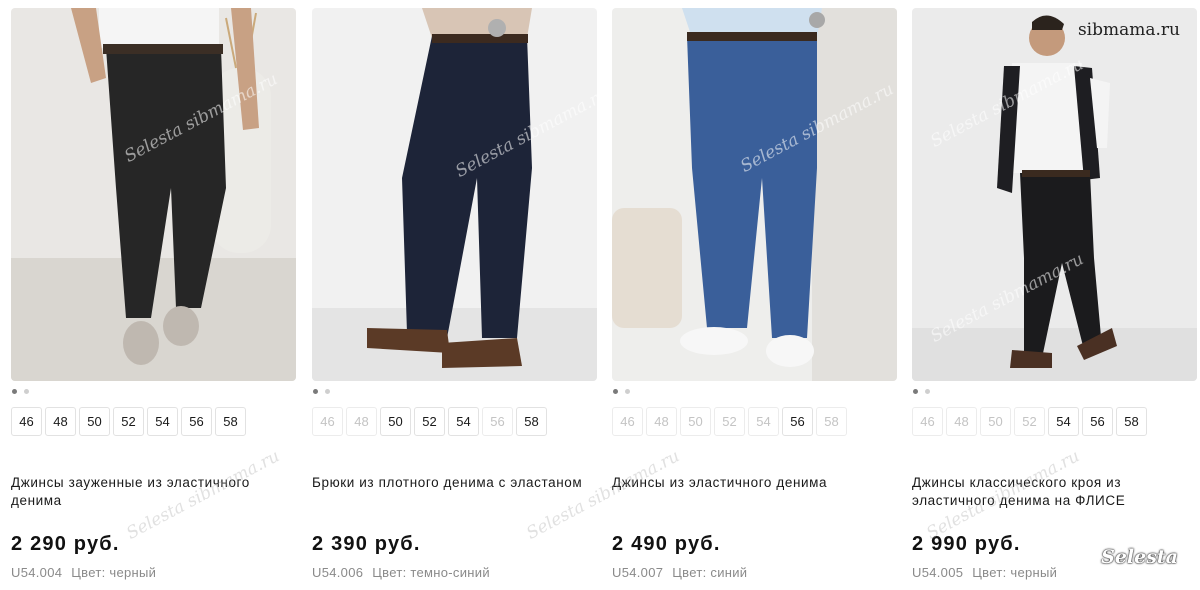 The height and width of the screenshot is (590, 1200). I want to click on product-color: Цвет: синий, so click(710, 572).